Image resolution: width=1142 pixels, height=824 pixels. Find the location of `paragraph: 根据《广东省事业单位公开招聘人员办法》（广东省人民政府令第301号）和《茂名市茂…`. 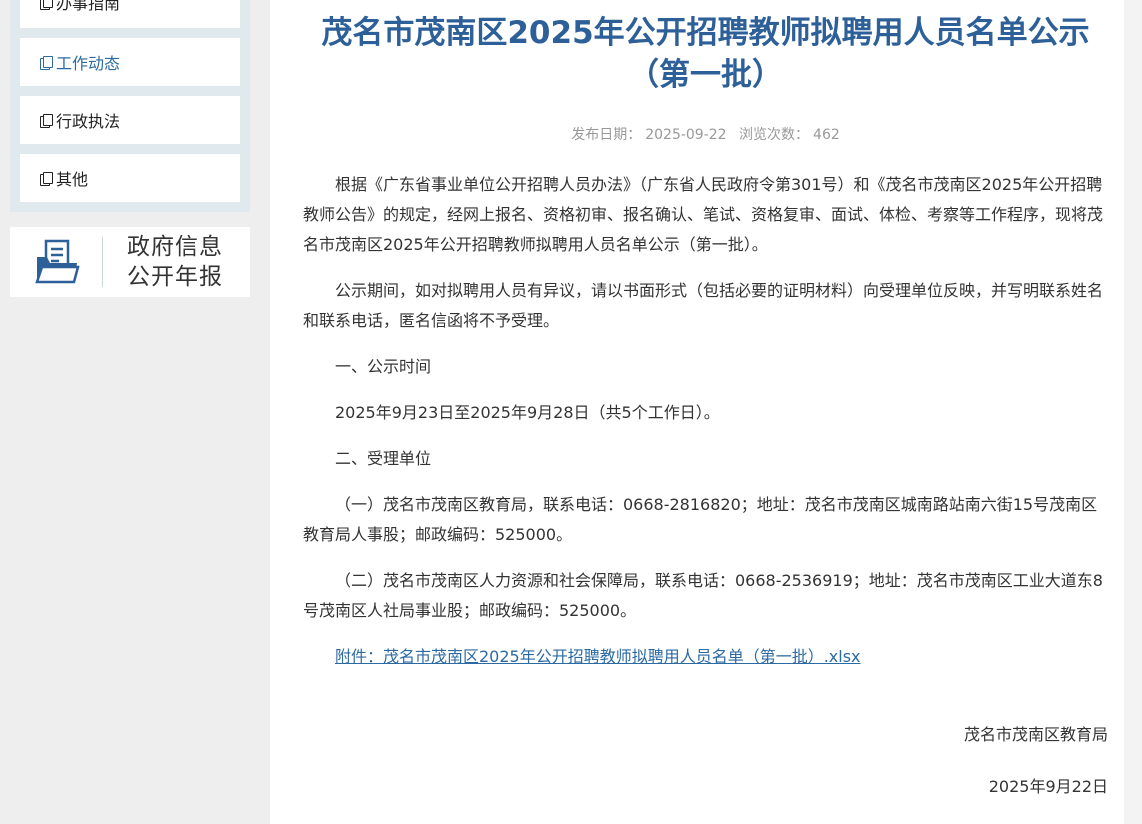

paragraph: 根据《广东省事业单位公开招聘人员办法》（广东省人民政府令第301号）和《茂名市茂… is located at coordinates (703, 214).